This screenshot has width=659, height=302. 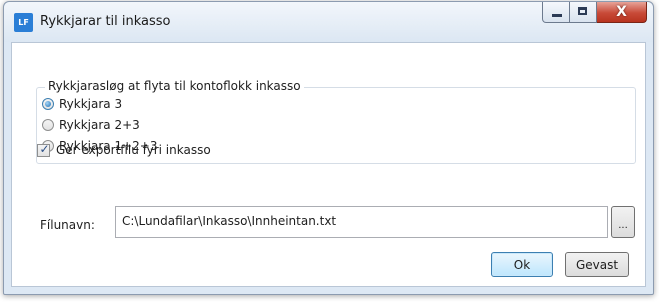 I want to click on cancel-button: Gevast, so click(x=597, y=264).